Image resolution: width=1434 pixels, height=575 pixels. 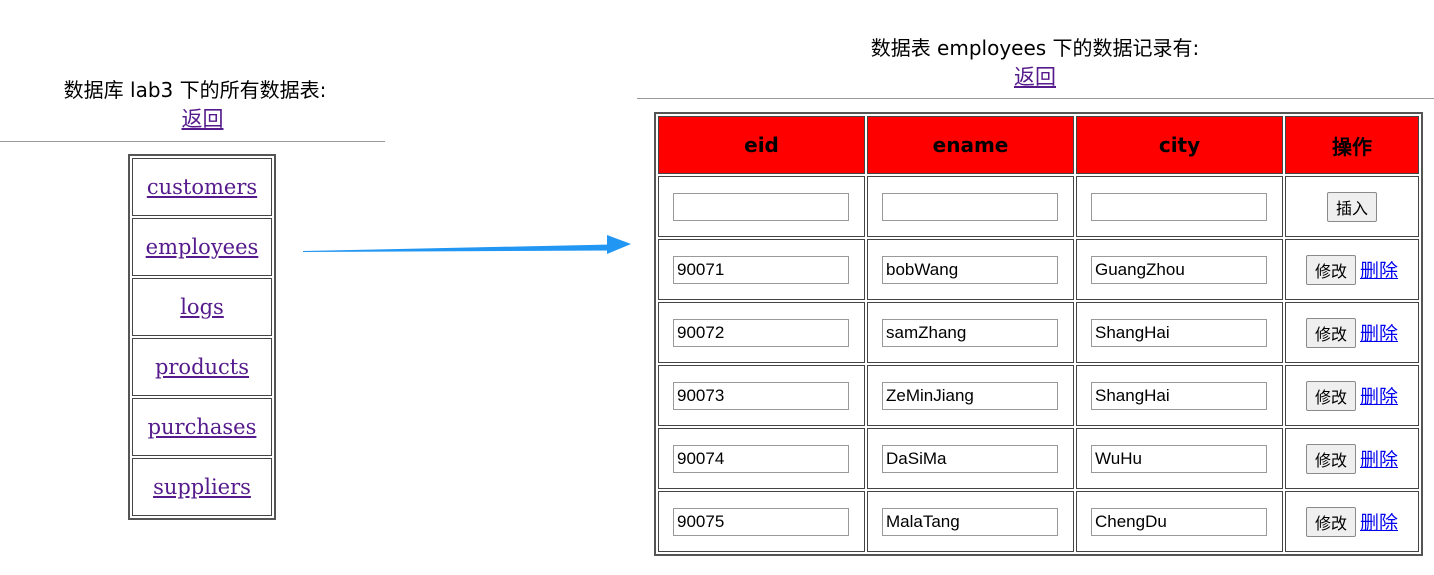 I want to click on left-back-link: 返回, so click(x=203, y=119).